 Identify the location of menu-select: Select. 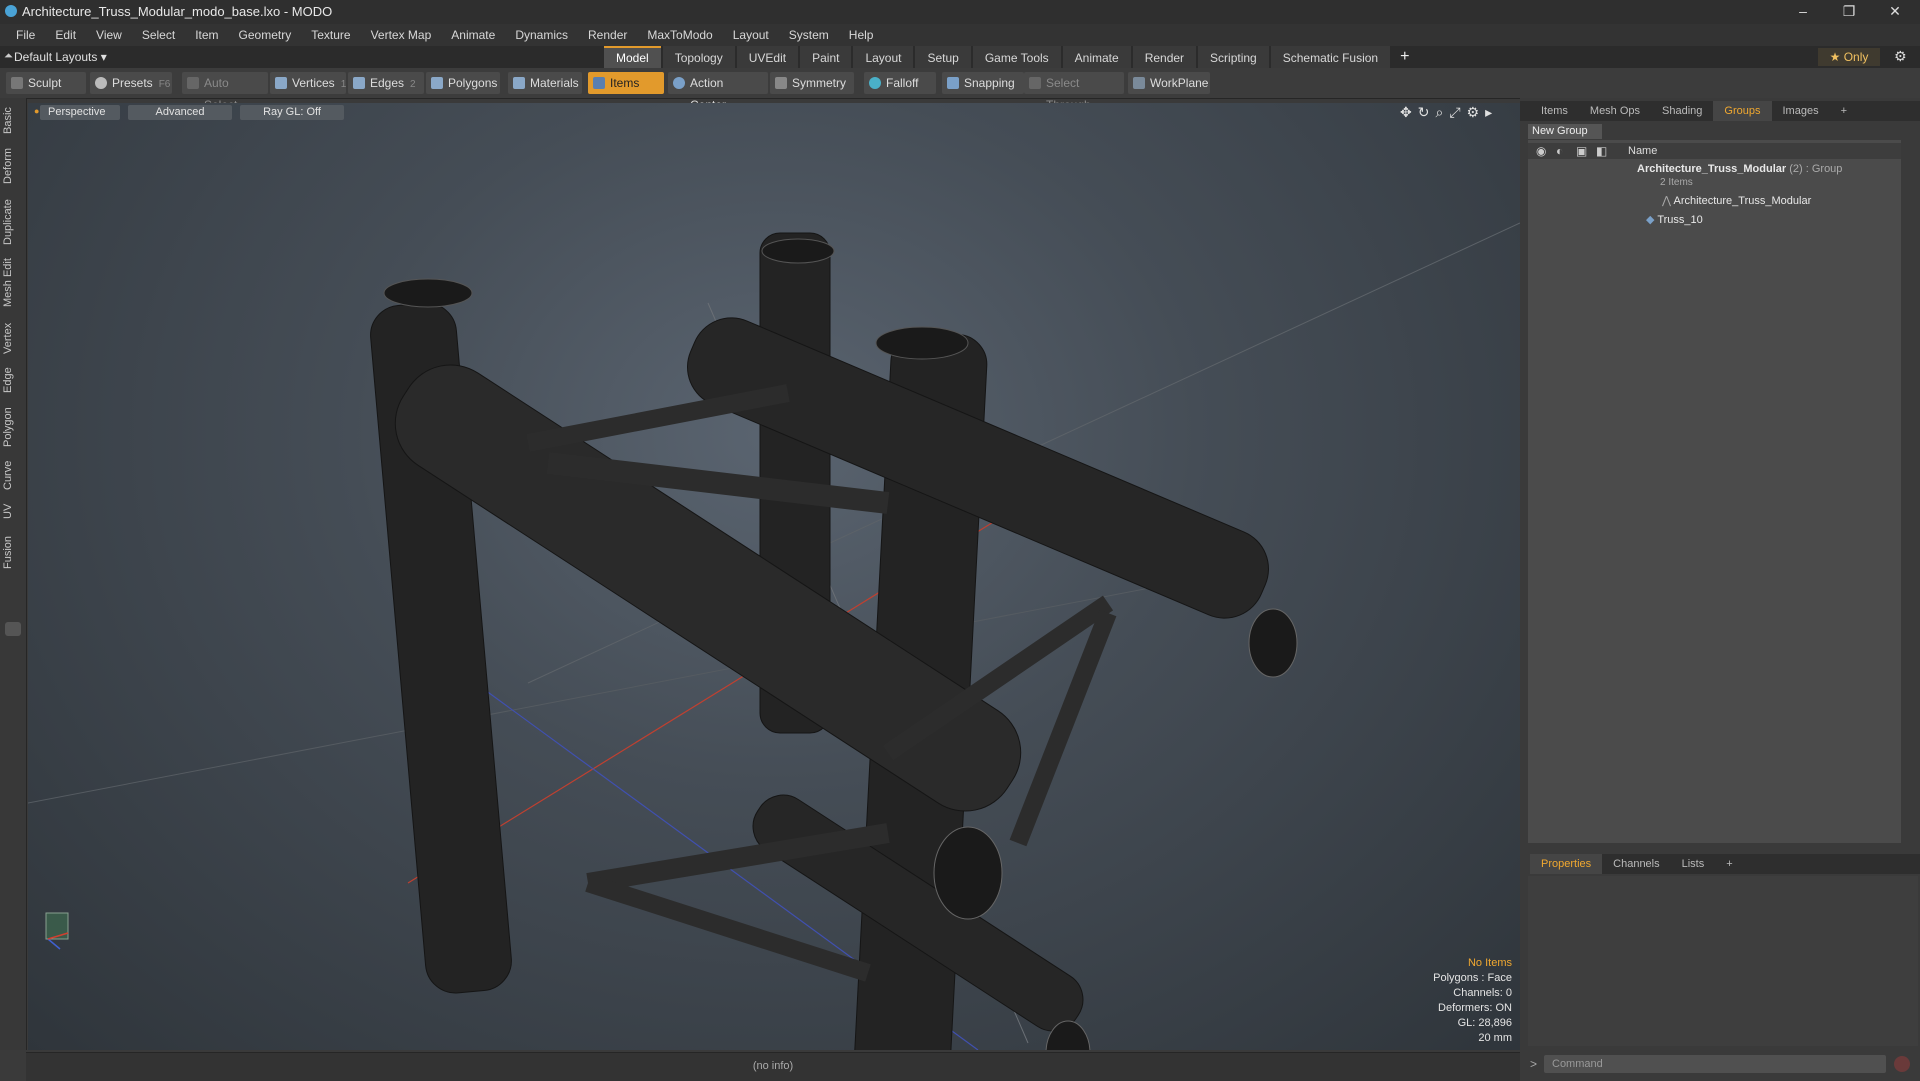
(158, 35).